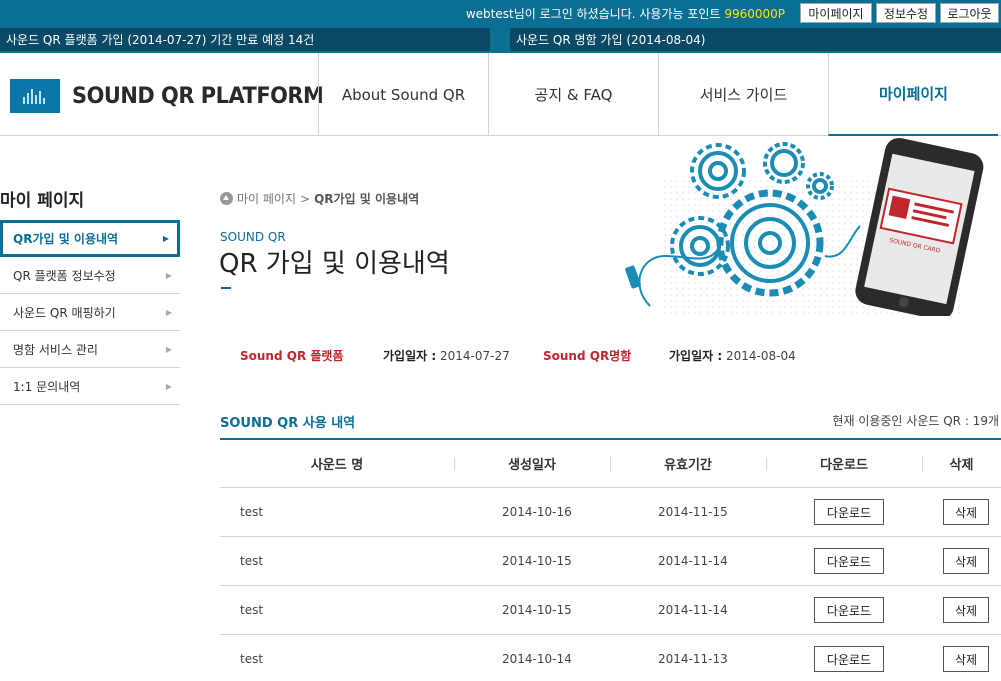 This screenshot has height=681, width=1001. I want to click on column-header-delete: 삭제, so click(961, 465).